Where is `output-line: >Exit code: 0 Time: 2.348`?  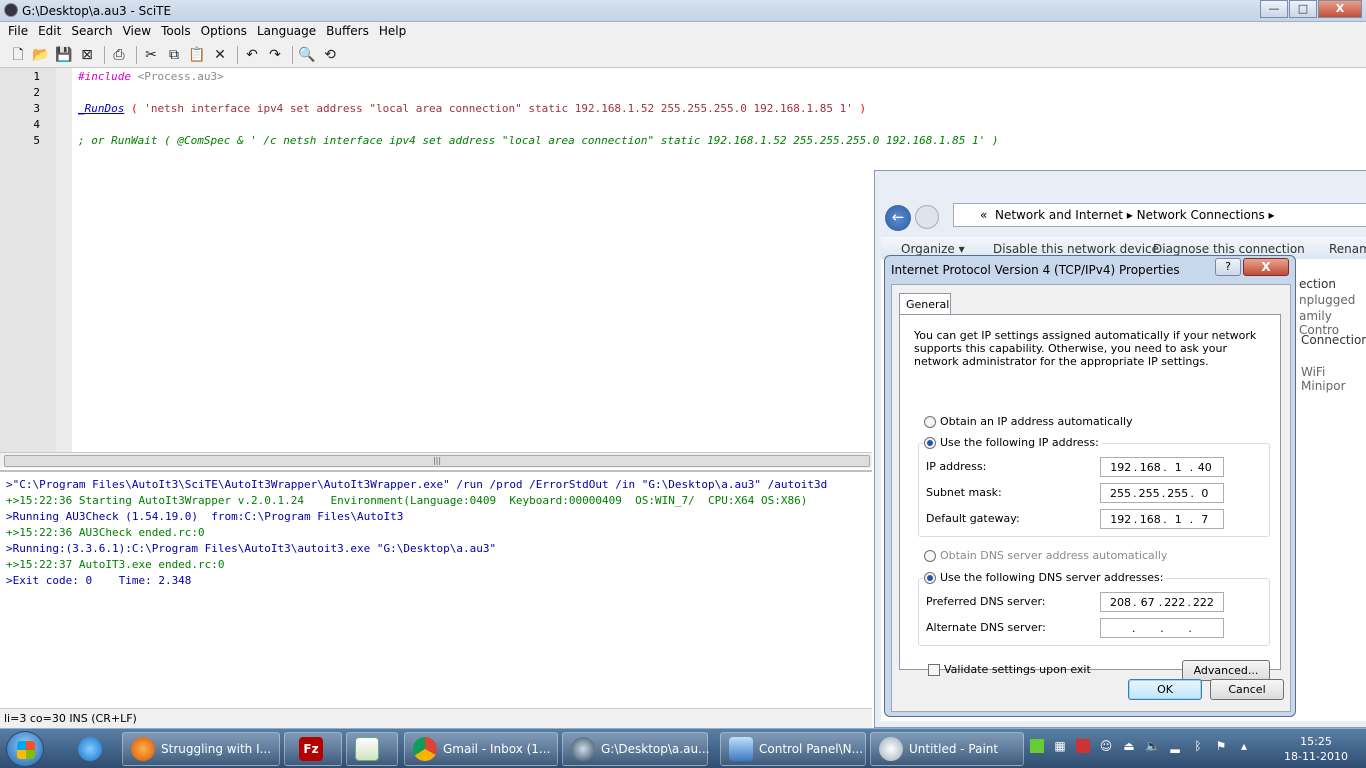 output-line: >Exit code: 0 Time: 2.348 is located at coordinates (99, 580).